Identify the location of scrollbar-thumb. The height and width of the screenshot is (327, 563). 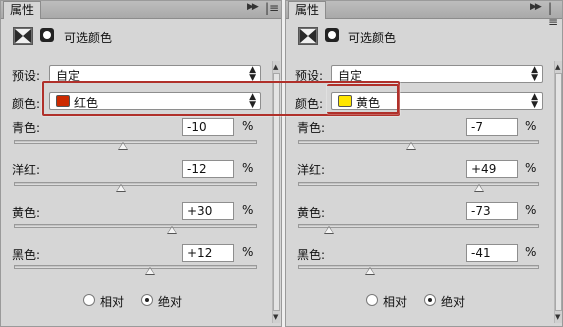
(558, 192).